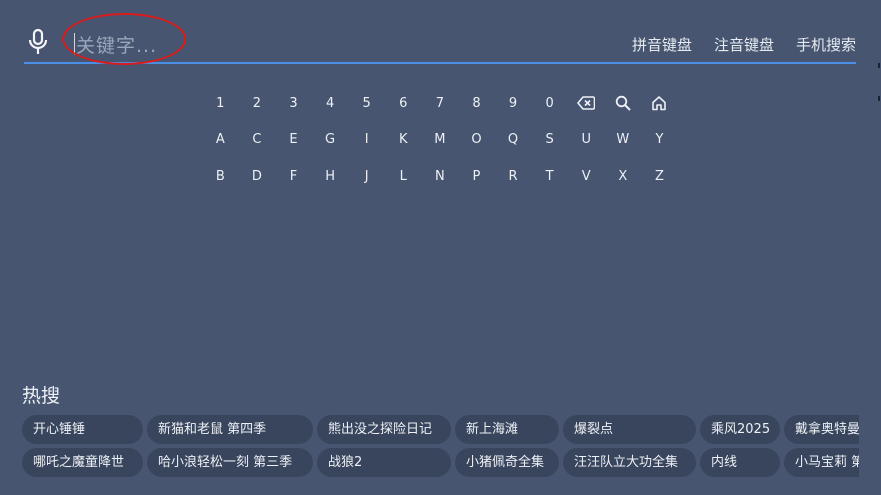  Describe the element at coordinates (659, 176) in the screenshot. I see `key-z: Z` at that location.